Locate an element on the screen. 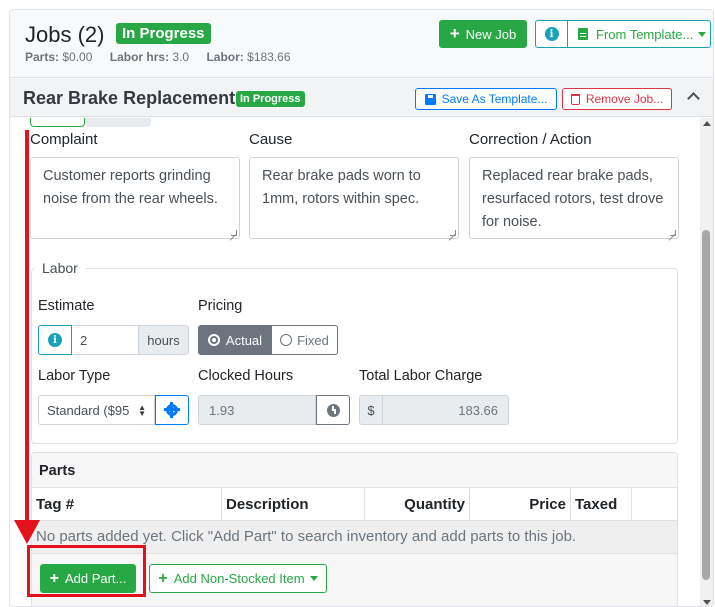 The width and height of the screenshot is (715, 607). clock-icon is located at coordinates (333, 410).